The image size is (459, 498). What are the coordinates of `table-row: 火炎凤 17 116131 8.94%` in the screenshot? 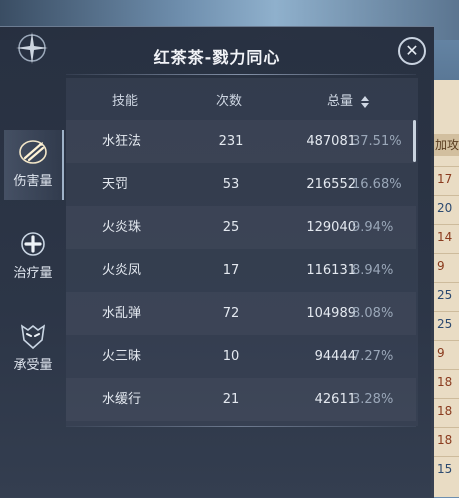 It's located at (241, 270).